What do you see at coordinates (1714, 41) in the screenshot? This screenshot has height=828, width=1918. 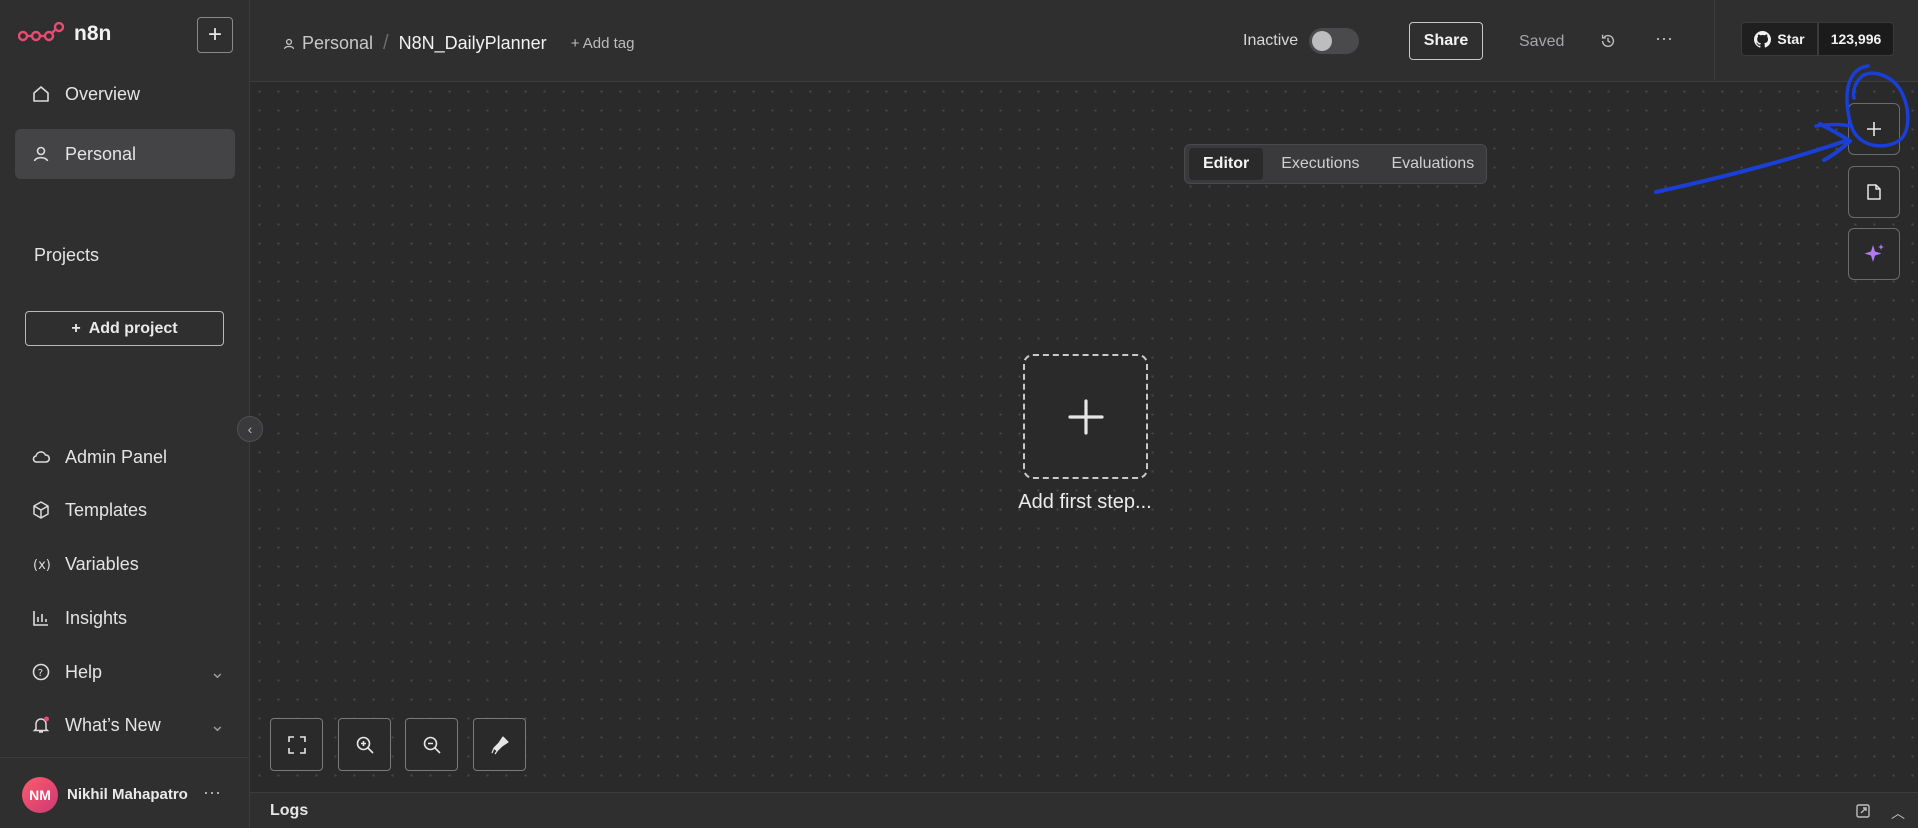 I see `divider` at bounding box center [1714, 41].